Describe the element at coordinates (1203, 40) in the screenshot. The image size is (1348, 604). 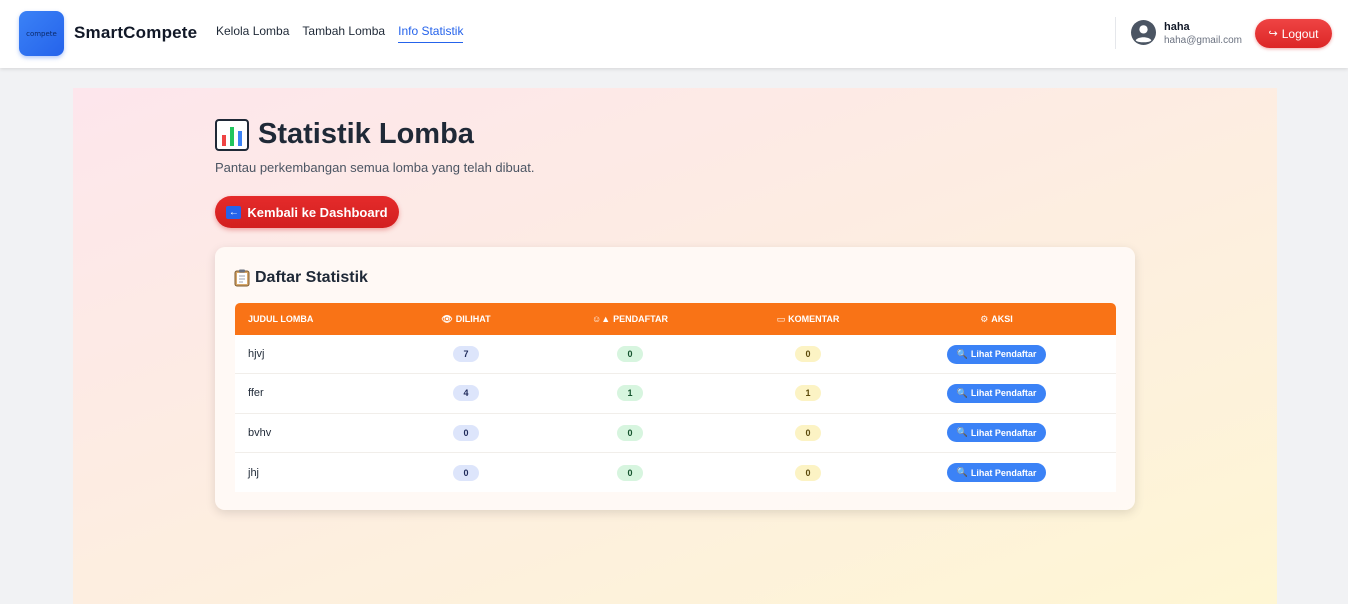
I see `user-email: haha@gmail.com` at that location.